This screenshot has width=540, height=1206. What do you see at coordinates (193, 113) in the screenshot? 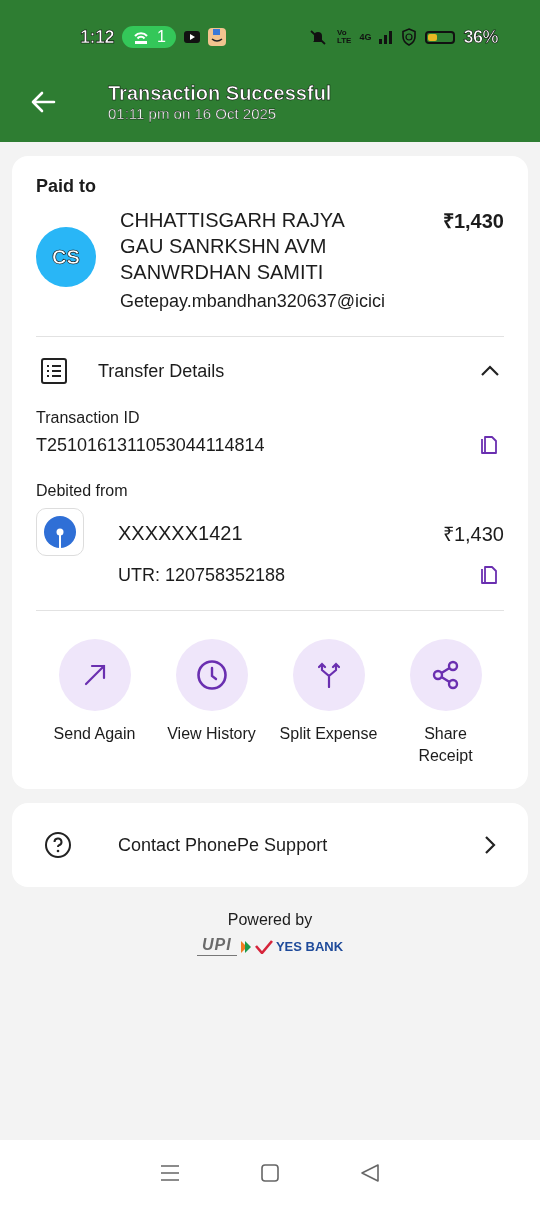
I see `transaction-time: 01:11 pm on 16 Oct 2025` at bounding box center [193, 113].